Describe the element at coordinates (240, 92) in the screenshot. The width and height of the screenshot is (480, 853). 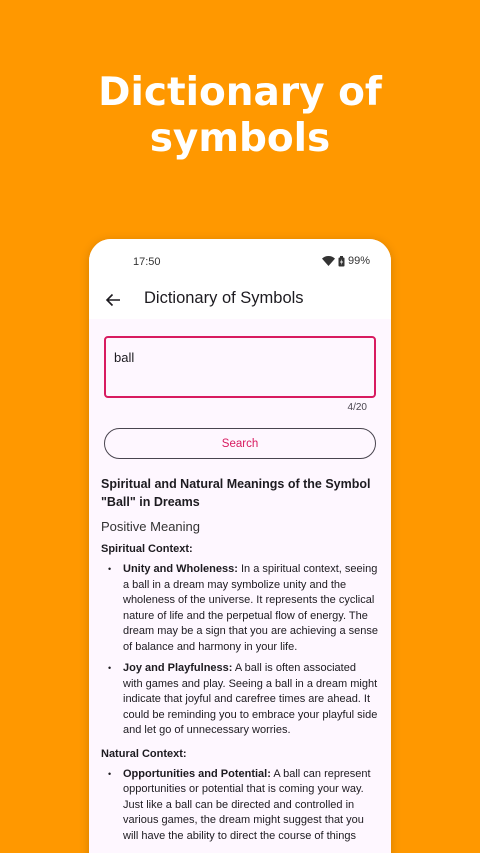
I see `promo-headline-line1: Dictionary of` at that location.